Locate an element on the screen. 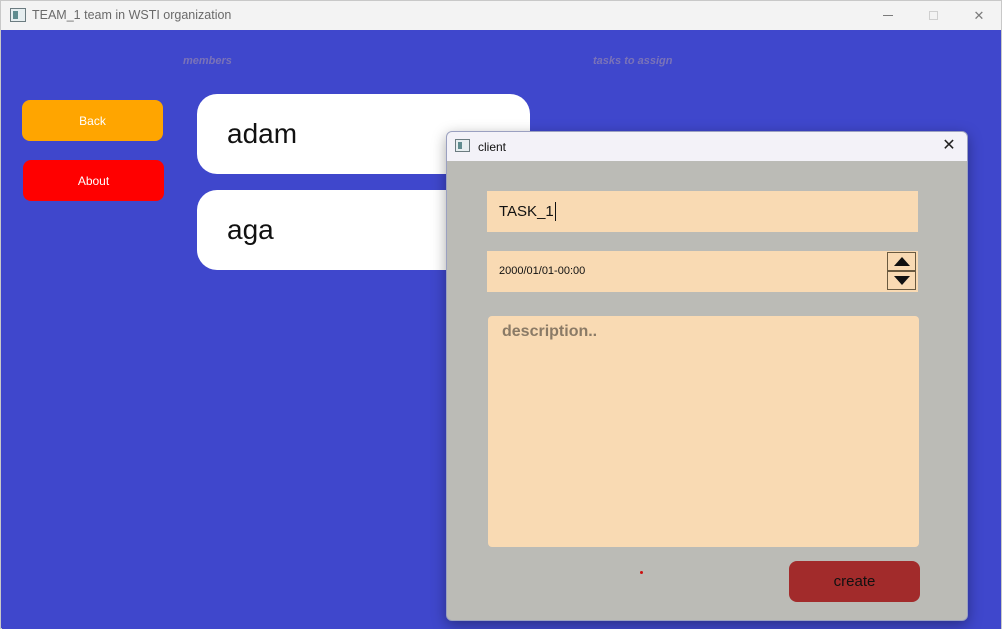  description-placeholder: description.. is located at coordinates (550, 331).